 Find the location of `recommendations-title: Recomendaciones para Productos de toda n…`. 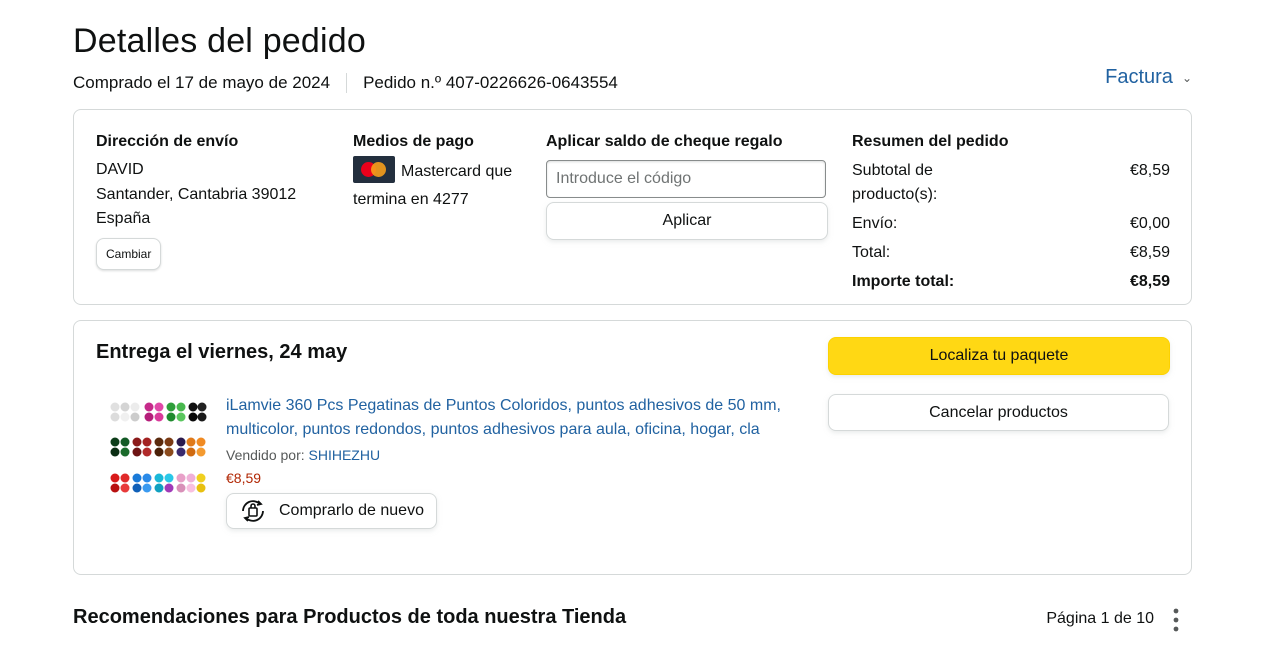

recommendations-title: Recomendaciones para Productos de toda n… is located at coordinates (350, 617).